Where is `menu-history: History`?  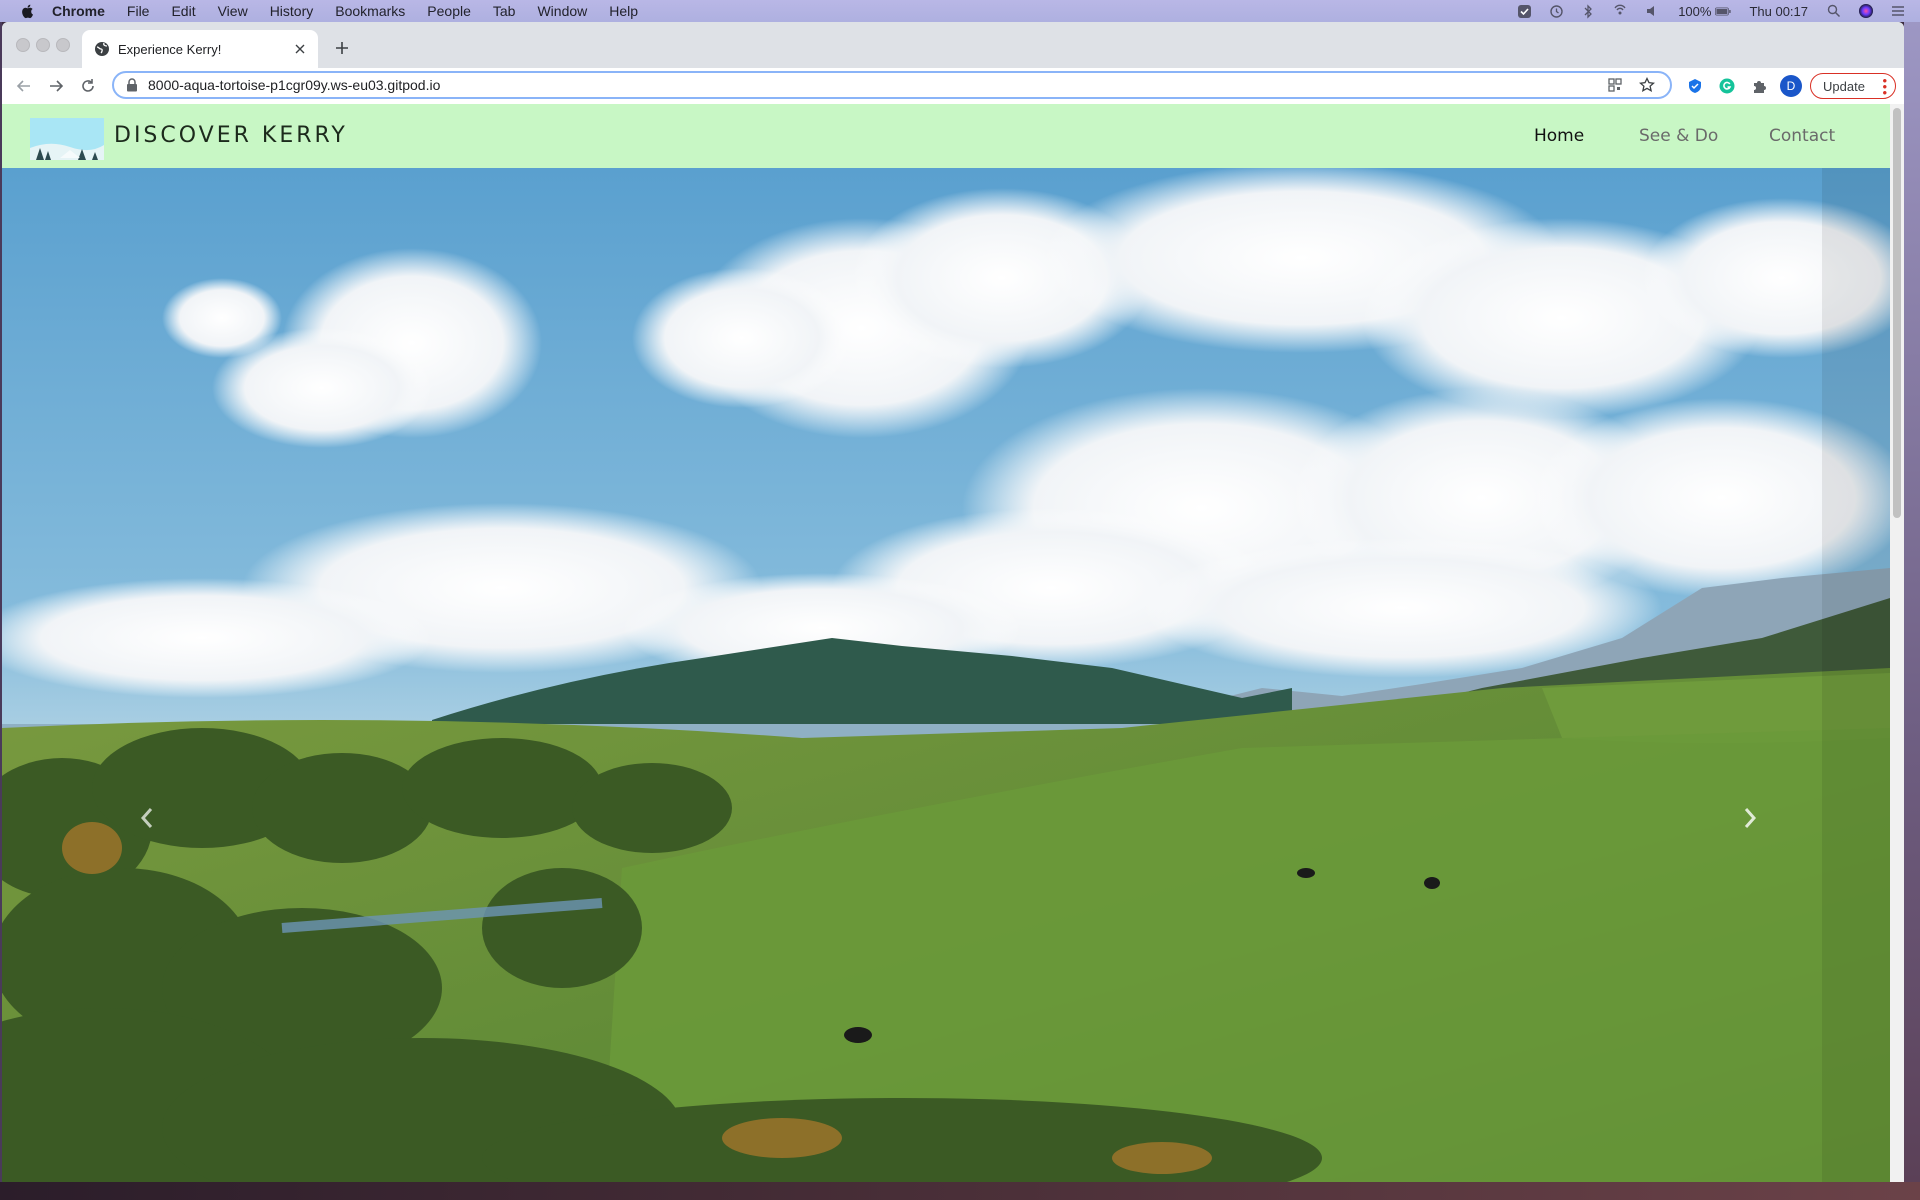 menu-history: History is located at coordinates (292, 11).